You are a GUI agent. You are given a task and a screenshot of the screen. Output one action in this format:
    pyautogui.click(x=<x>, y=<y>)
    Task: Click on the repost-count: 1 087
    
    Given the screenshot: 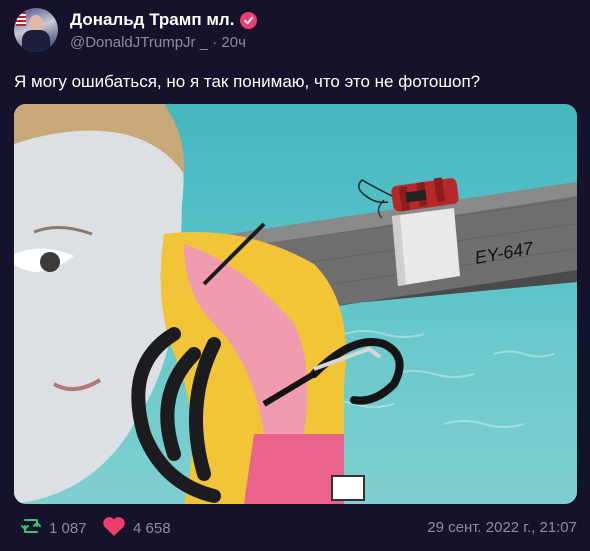 What is the action you would take?
    pyautogui.click(x=68, y=528)
    